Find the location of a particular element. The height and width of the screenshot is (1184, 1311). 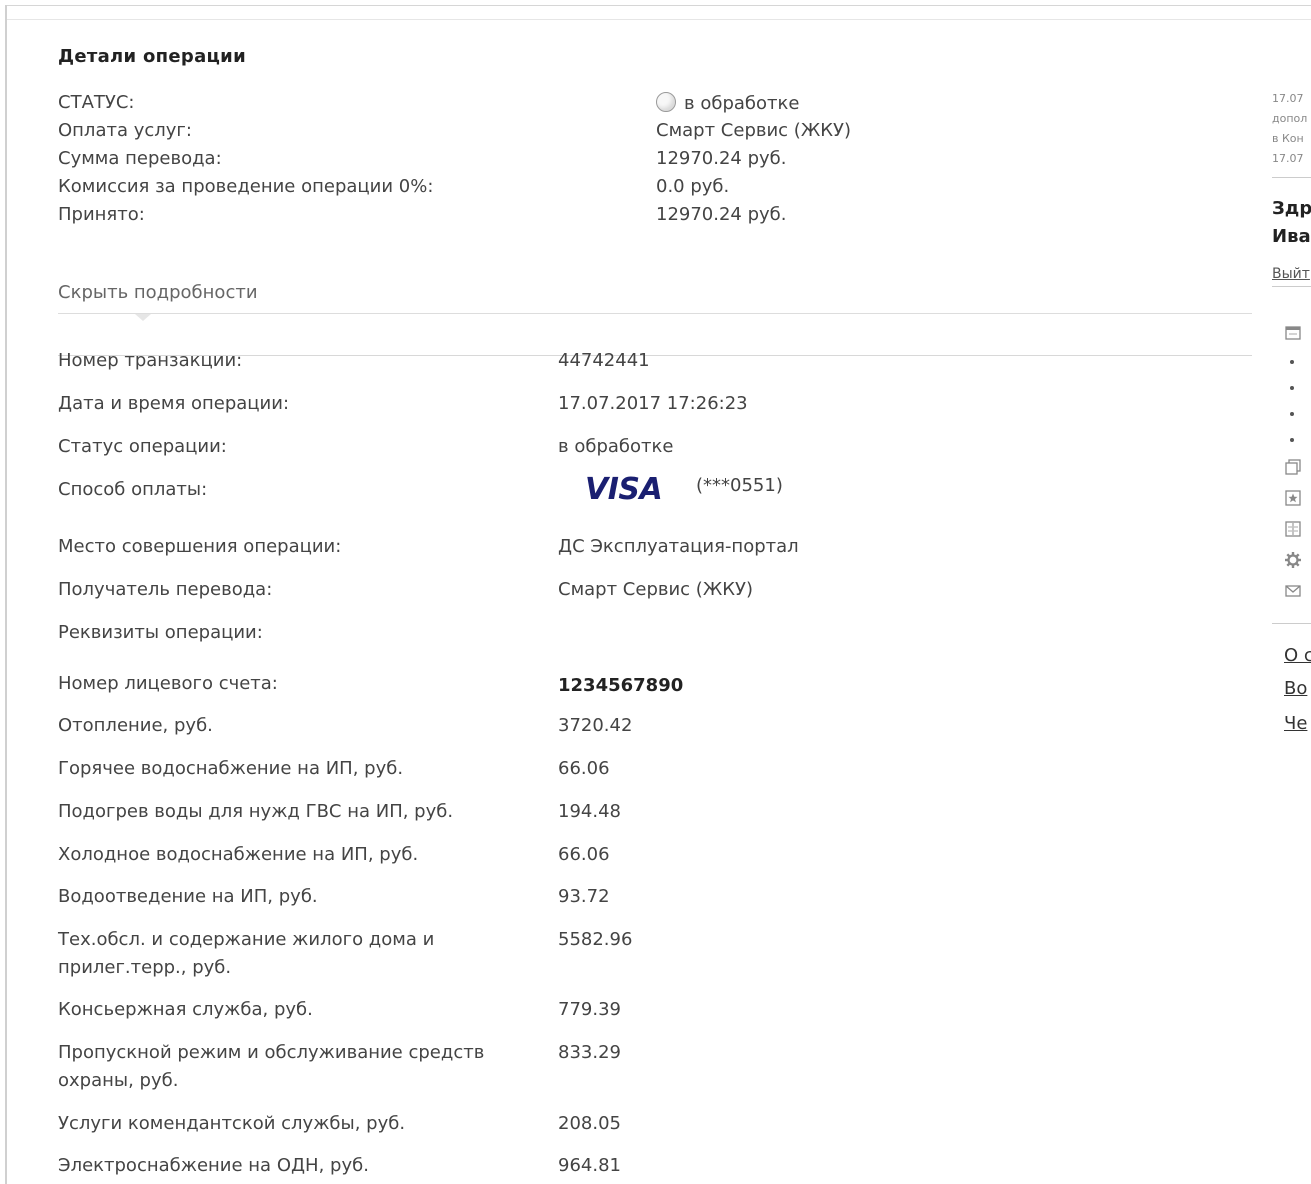

summary-label: Комиссия за проведение операции 0%: is located at coordinates (246, 186).